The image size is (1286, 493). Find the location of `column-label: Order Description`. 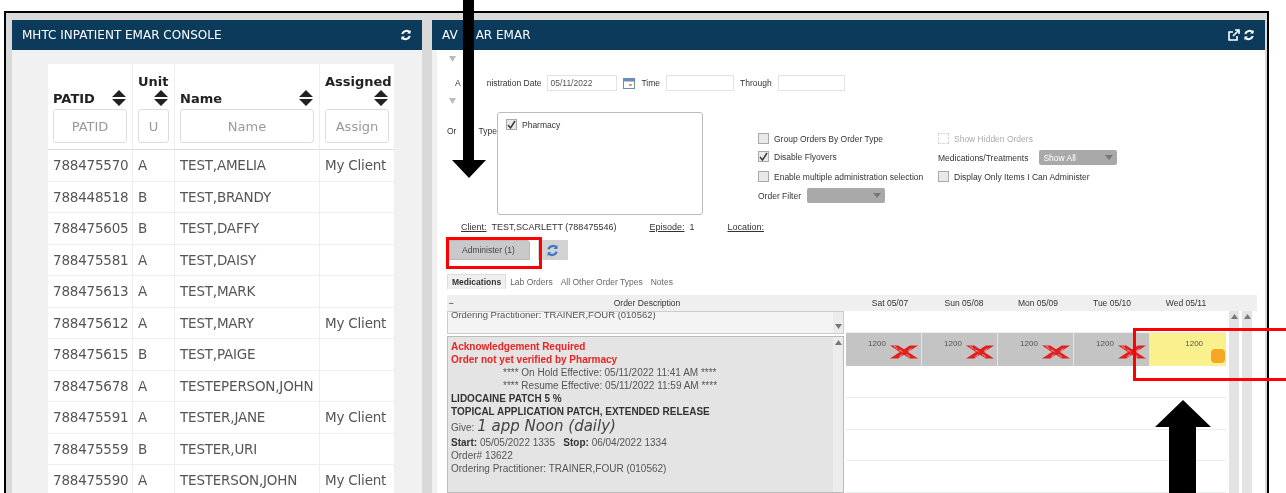

column-label: Order Description is located at coordinates (647, 303).